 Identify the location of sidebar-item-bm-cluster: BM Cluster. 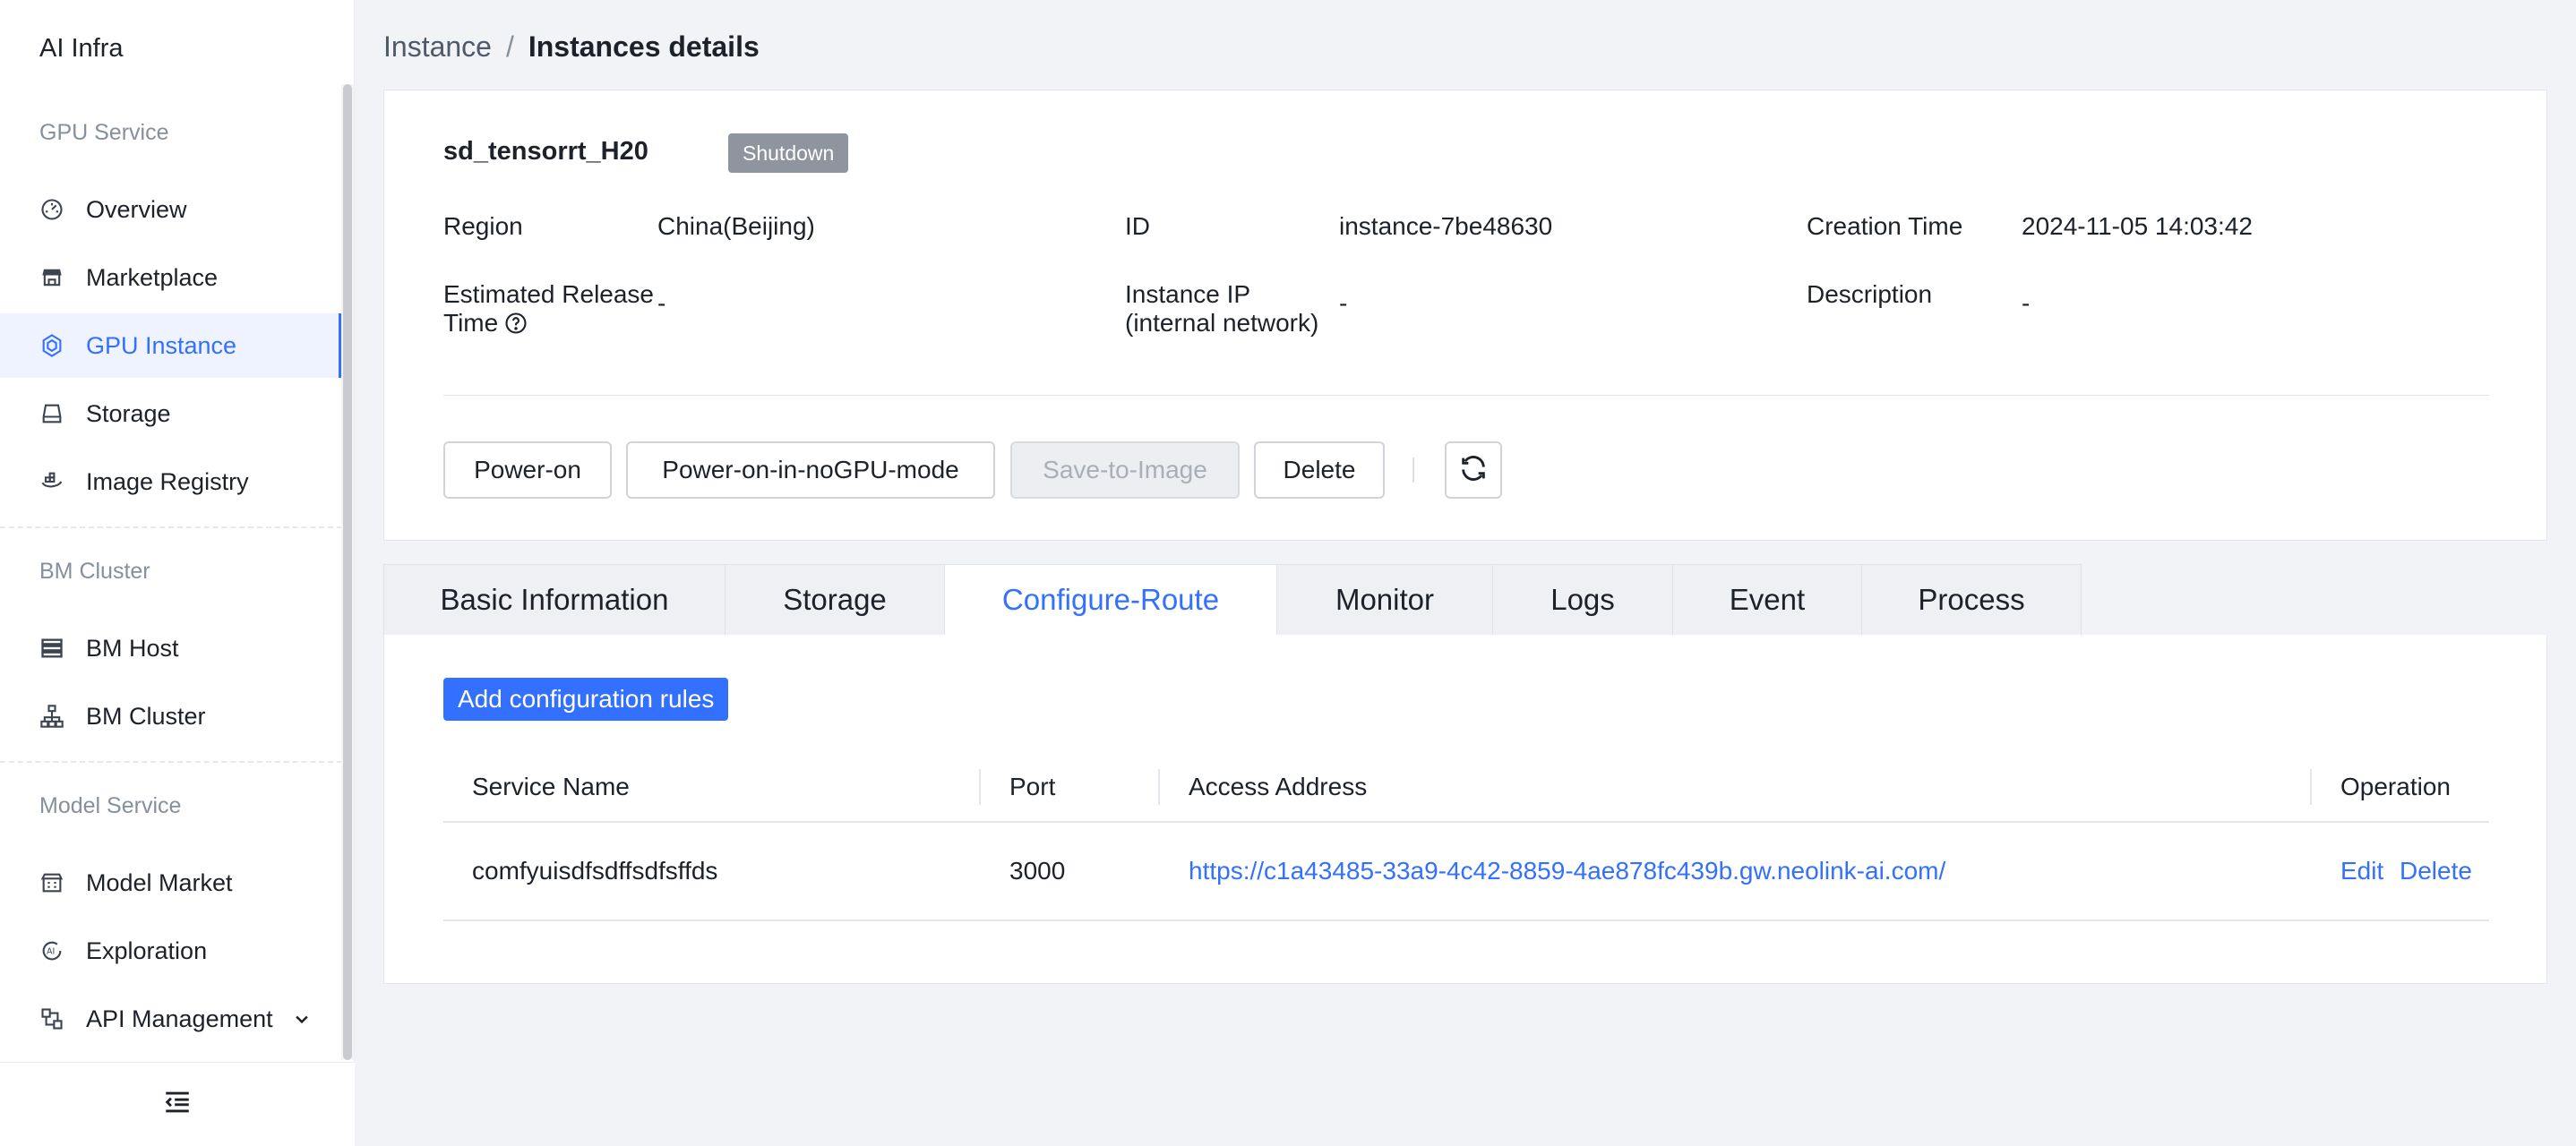
(171, 716).